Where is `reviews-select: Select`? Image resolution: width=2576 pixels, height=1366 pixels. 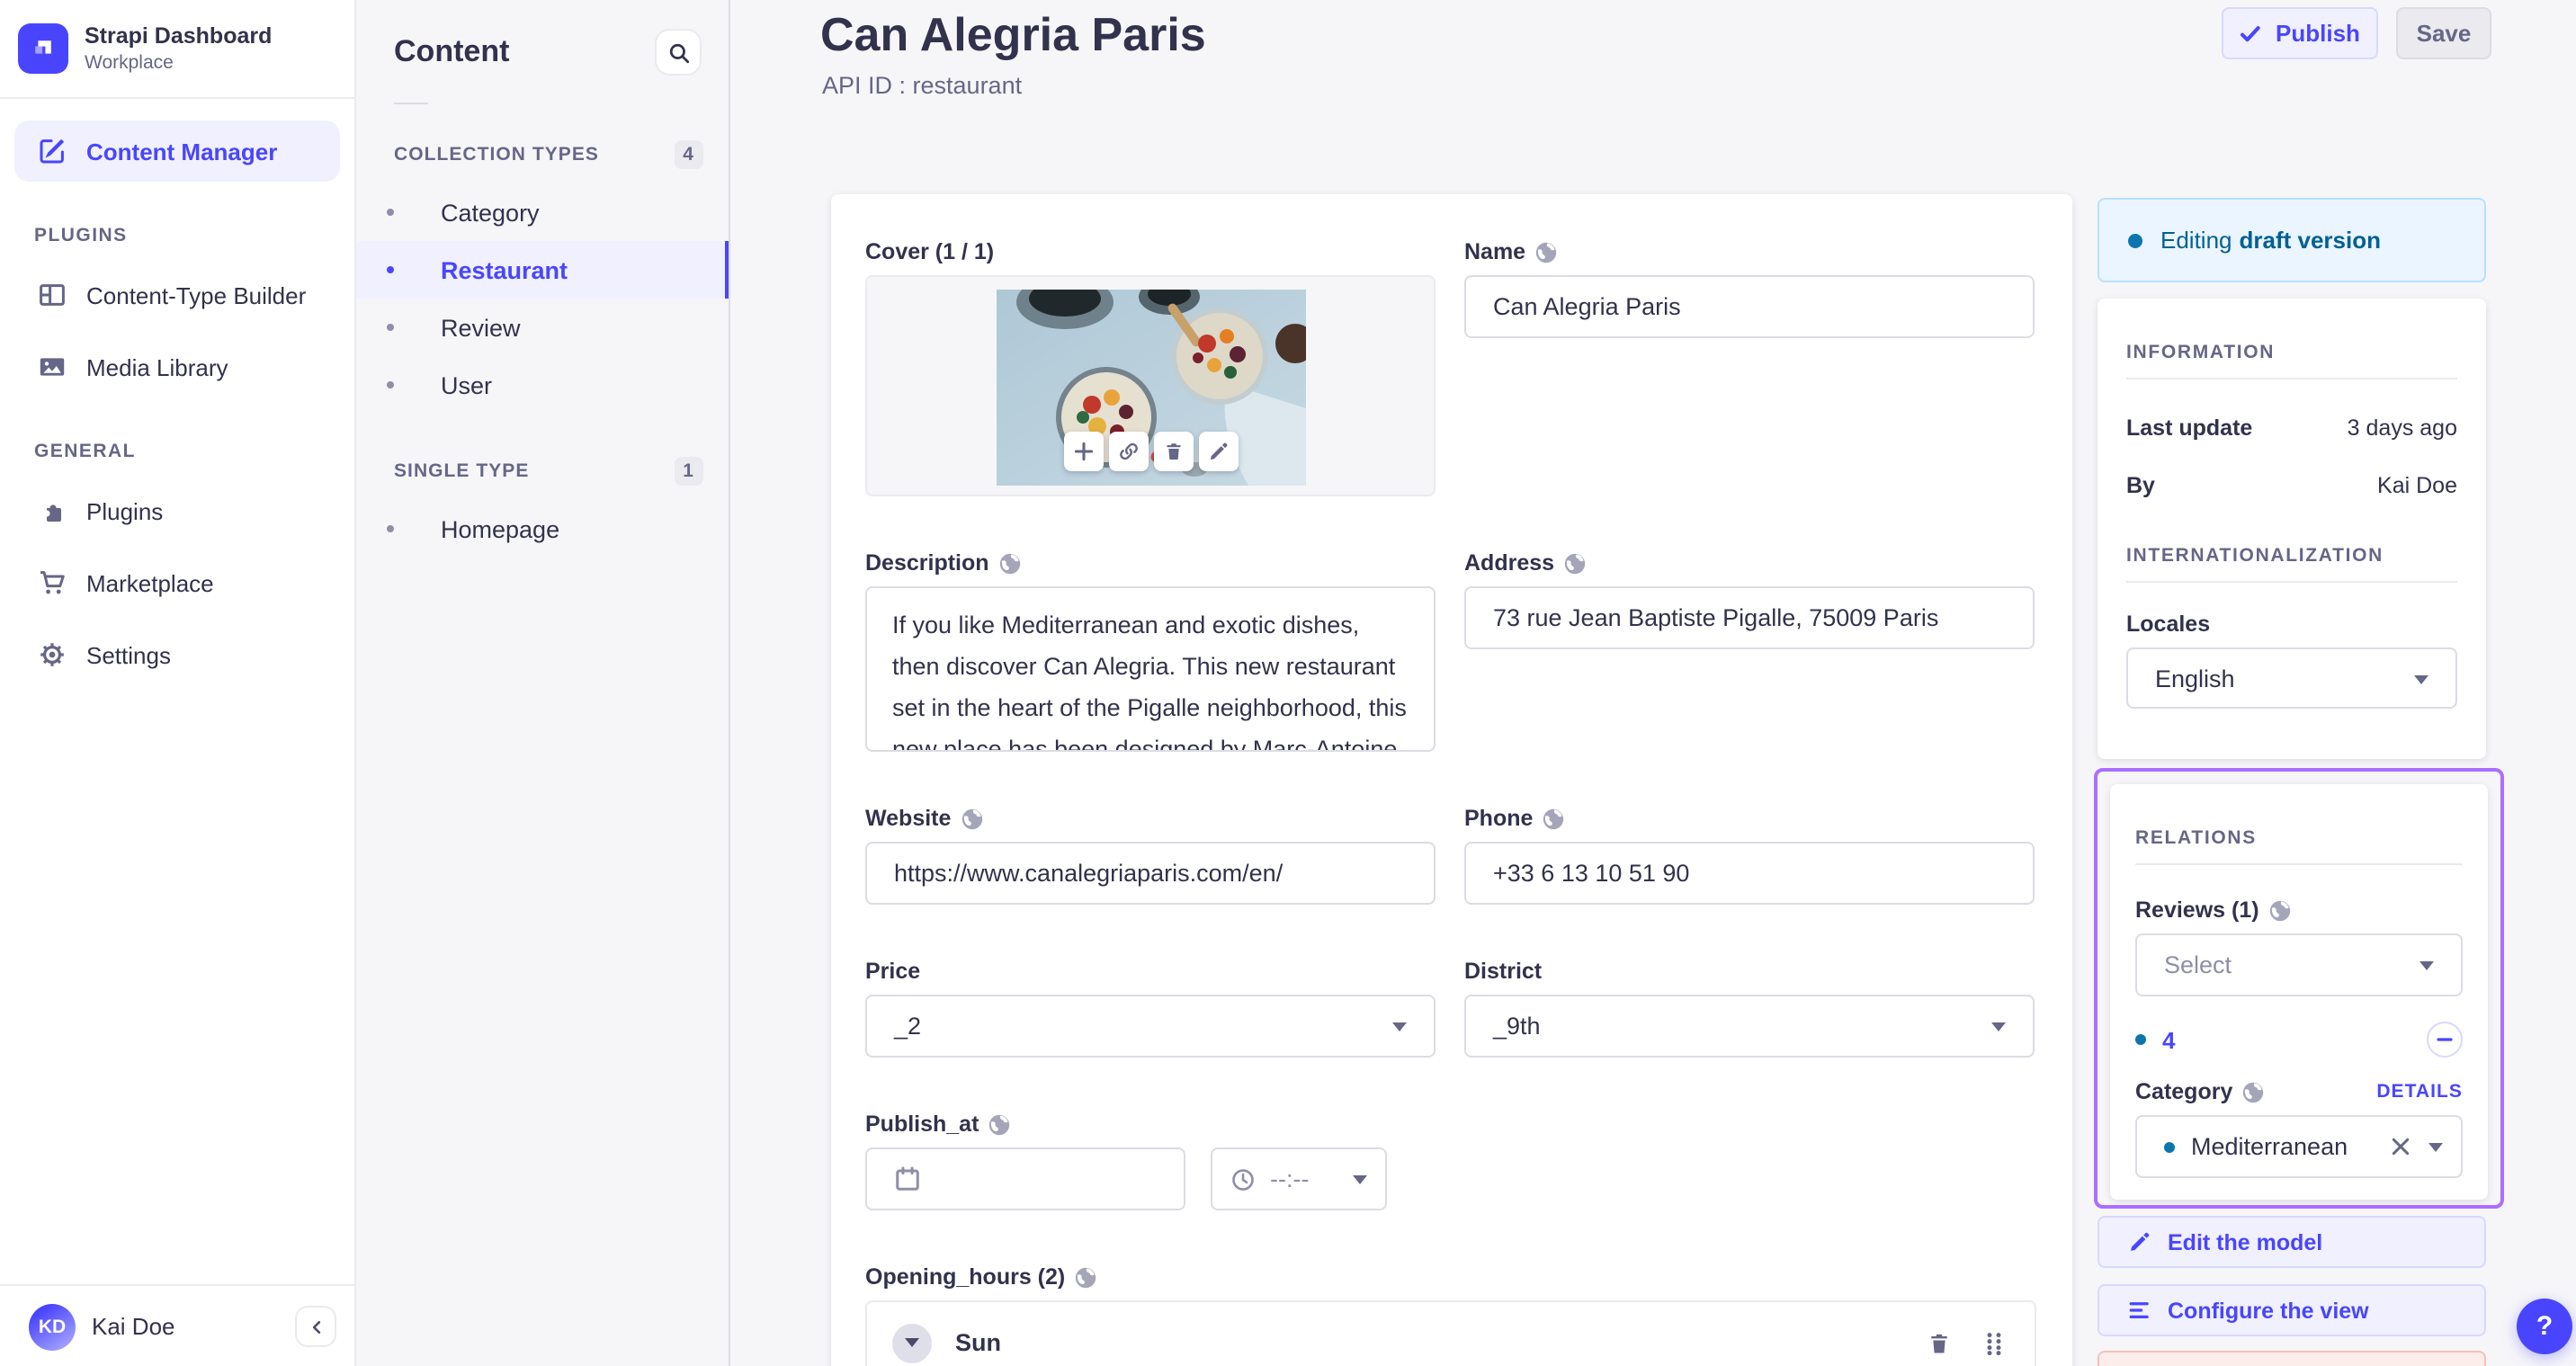 reviews-select: Select is located at coordinates (2299, 964).